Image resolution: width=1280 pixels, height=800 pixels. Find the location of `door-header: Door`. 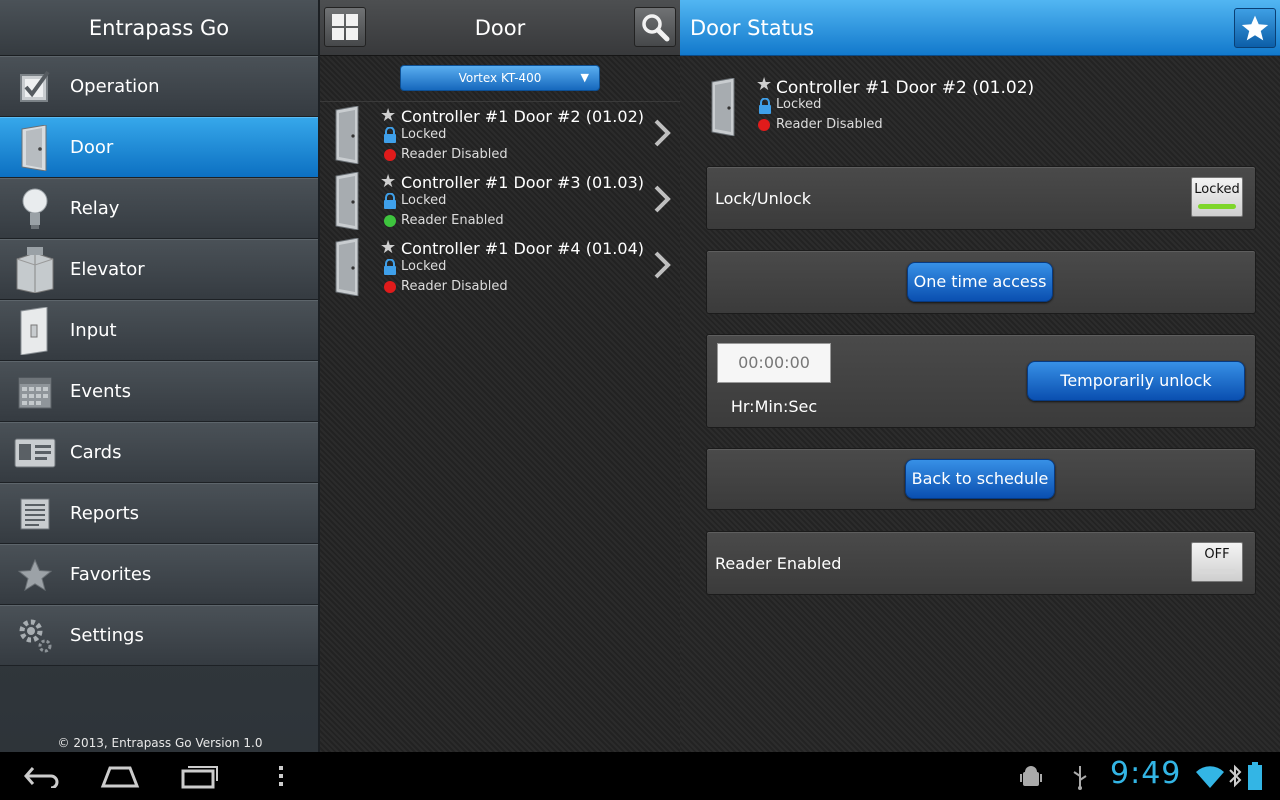

door-header: Door is located at coordinates (500, 28).